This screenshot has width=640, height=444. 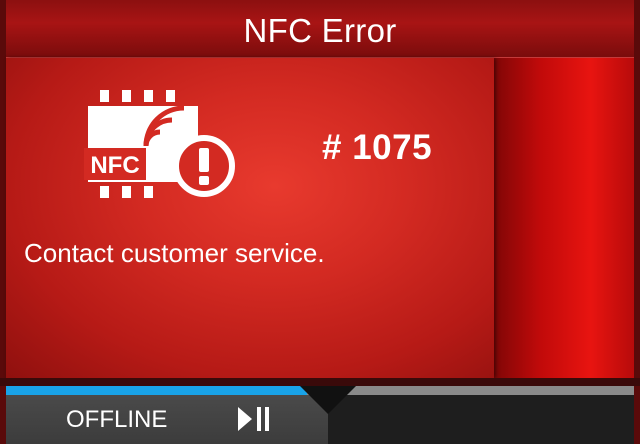 I want to click on pointer-marker, so click(x=328, y=400).